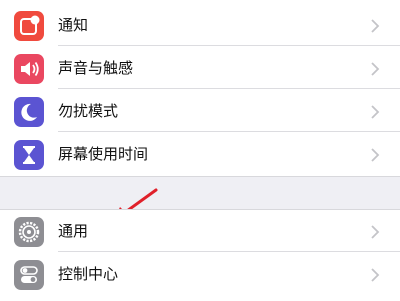 Image resolution: width=400 pixels, height=301 pixels. I want to click on settings-row-general: 通用, so click(200, 231).